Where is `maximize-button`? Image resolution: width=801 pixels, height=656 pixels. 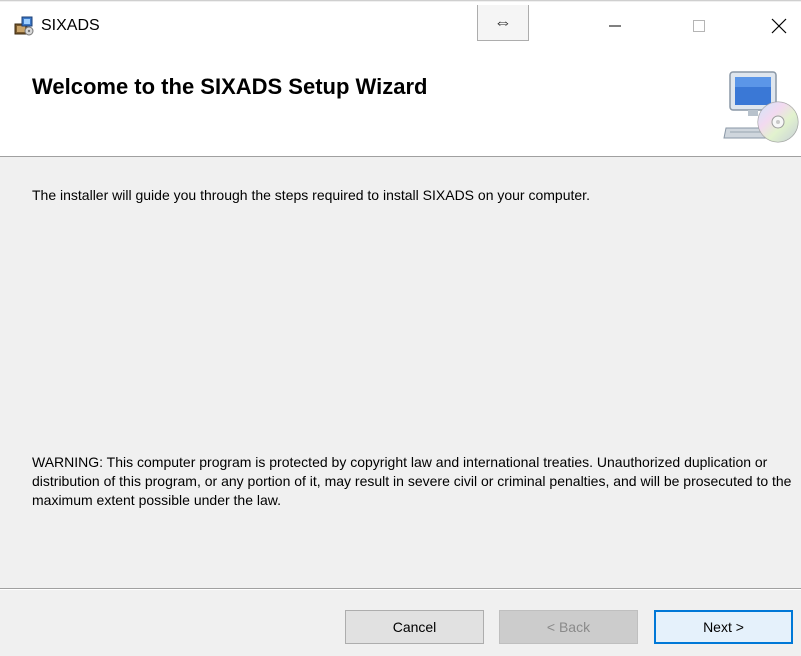 maximize-button is located at coordinates (699, 26).